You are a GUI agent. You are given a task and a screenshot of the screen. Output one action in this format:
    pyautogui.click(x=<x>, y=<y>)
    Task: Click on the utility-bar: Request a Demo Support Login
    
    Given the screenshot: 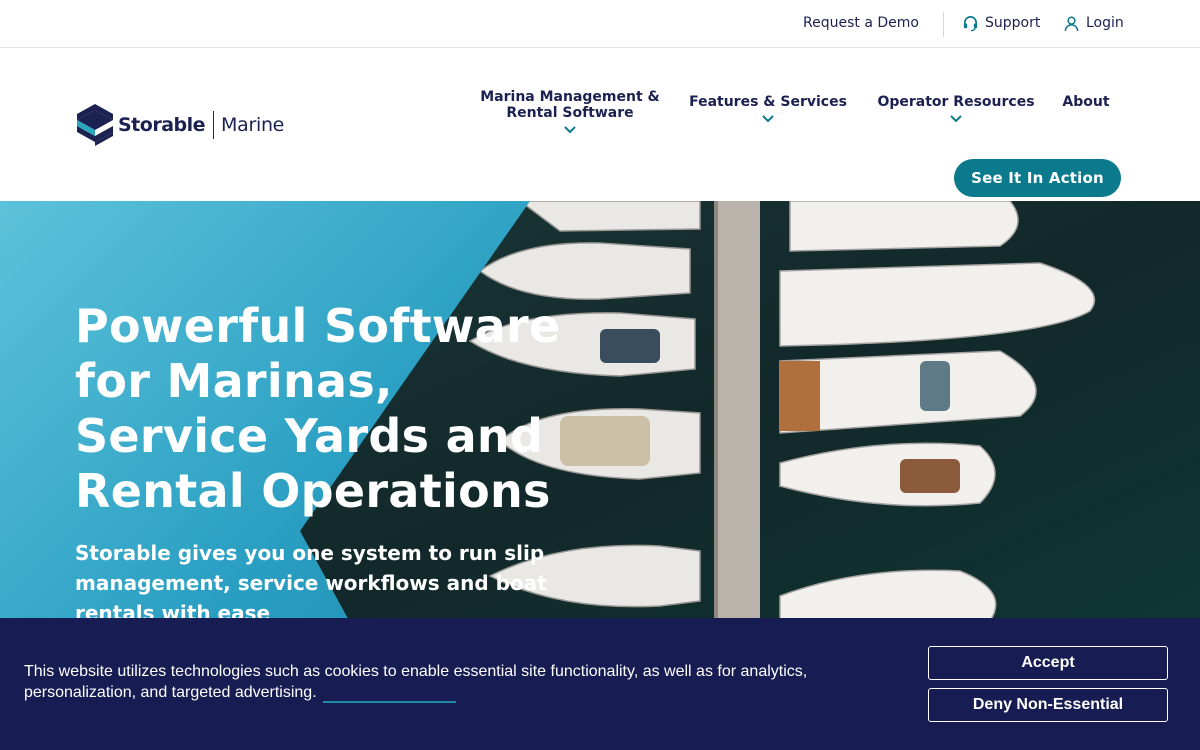 What is the action you would take?
    pyautogui.click(x=600, y=24)
    